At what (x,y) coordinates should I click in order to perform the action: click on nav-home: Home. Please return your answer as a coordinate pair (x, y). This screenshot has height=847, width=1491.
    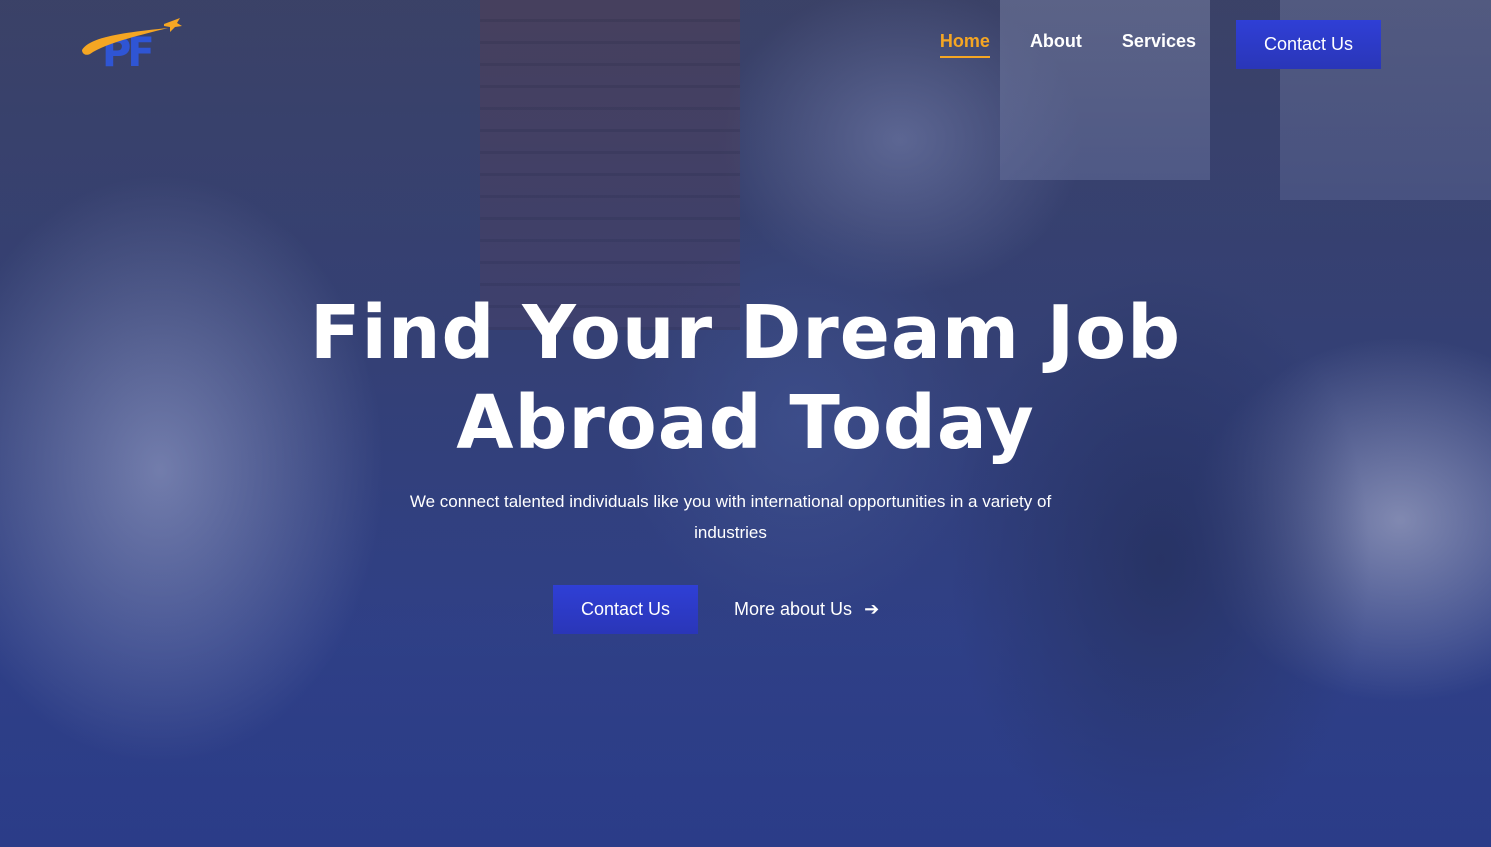
    Looking at the image, I should click on (964, 44).